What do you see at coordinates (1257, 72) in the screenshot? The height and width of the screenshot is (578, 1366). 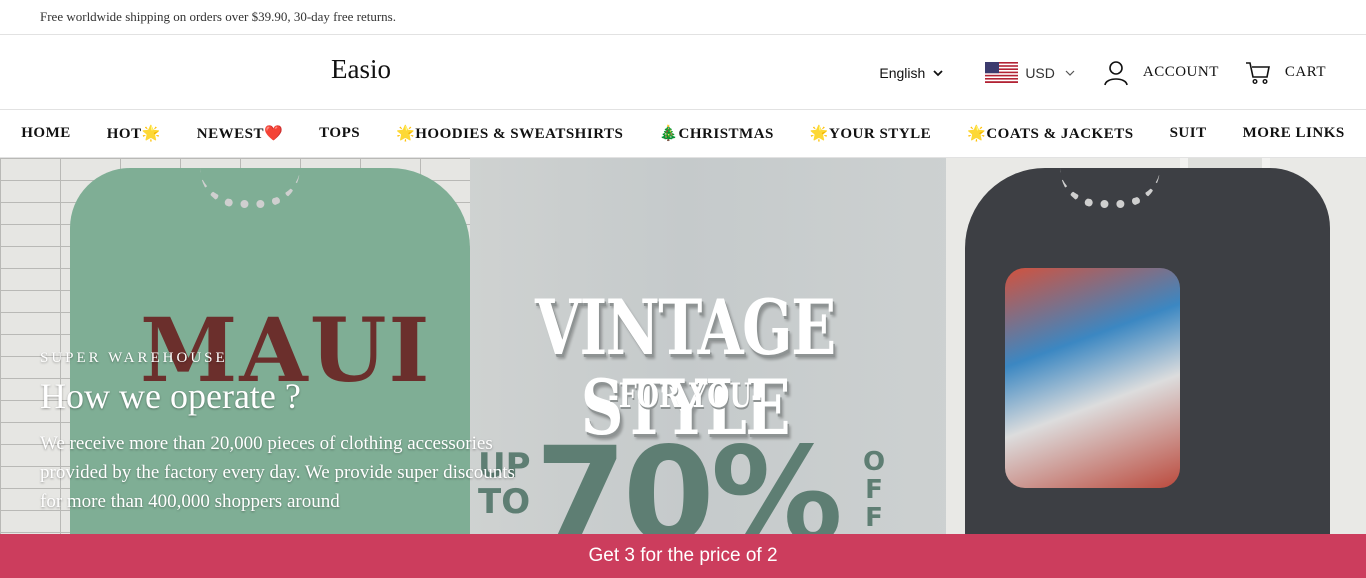 I see `cart-icon` at bounding box center [1257, 72].